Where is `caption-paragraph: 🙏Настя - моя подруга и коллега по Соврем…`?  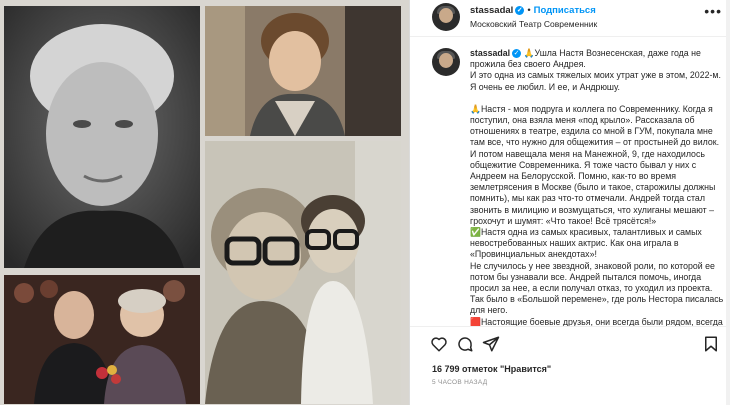
caption-paragraph: 🙏Настя - моя подруга и коллега по Соврем… is located at coordinates (595, 125).